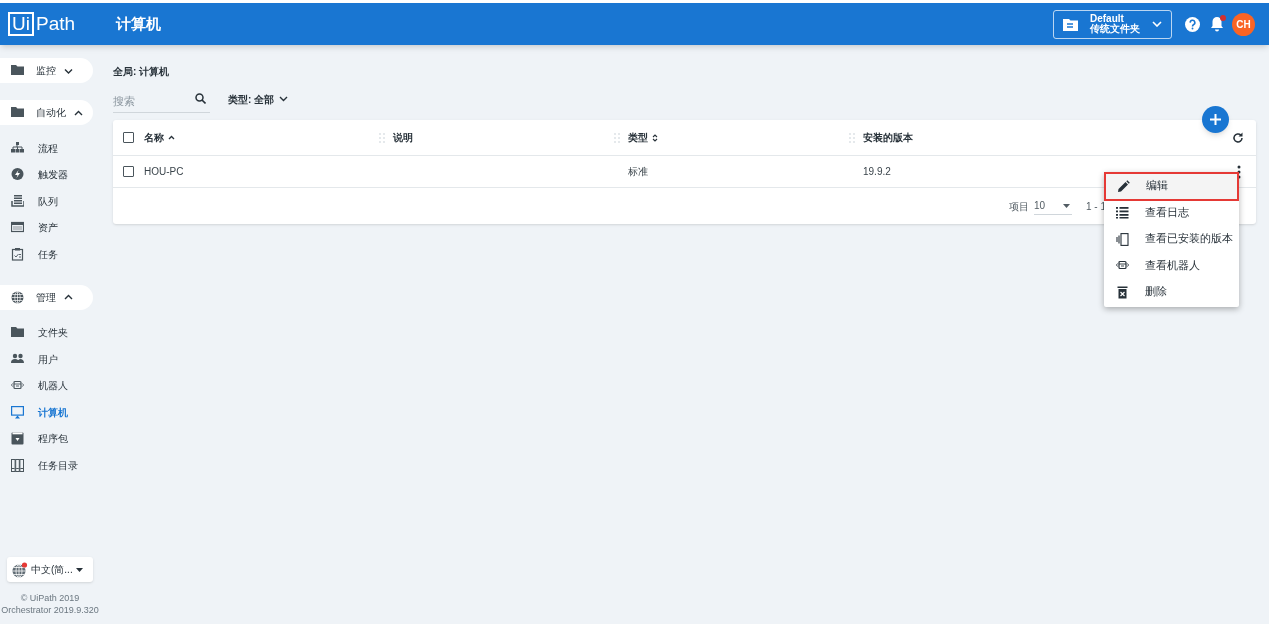  I want to click on checkbox, so click(128, 171).